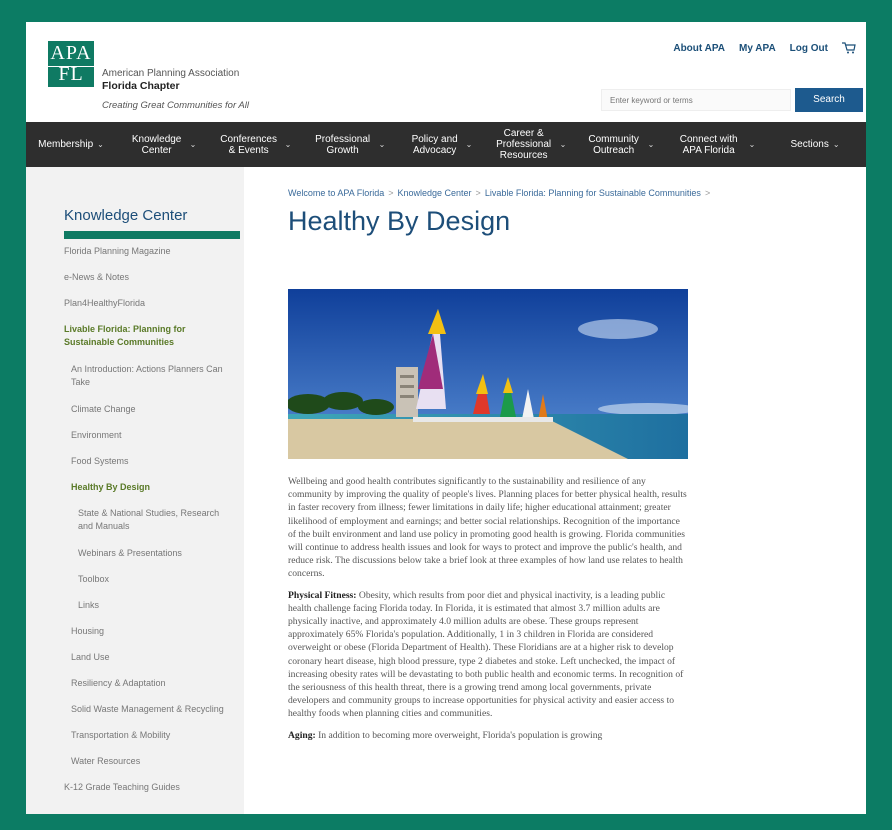 Image resolution: width=892 pixels, height=830 pixels. What do you see at coordinates (322, 595) in the screenshot?
I see `physical-fitness-label: Physical Fitness:` at bounding box center [322, 595].